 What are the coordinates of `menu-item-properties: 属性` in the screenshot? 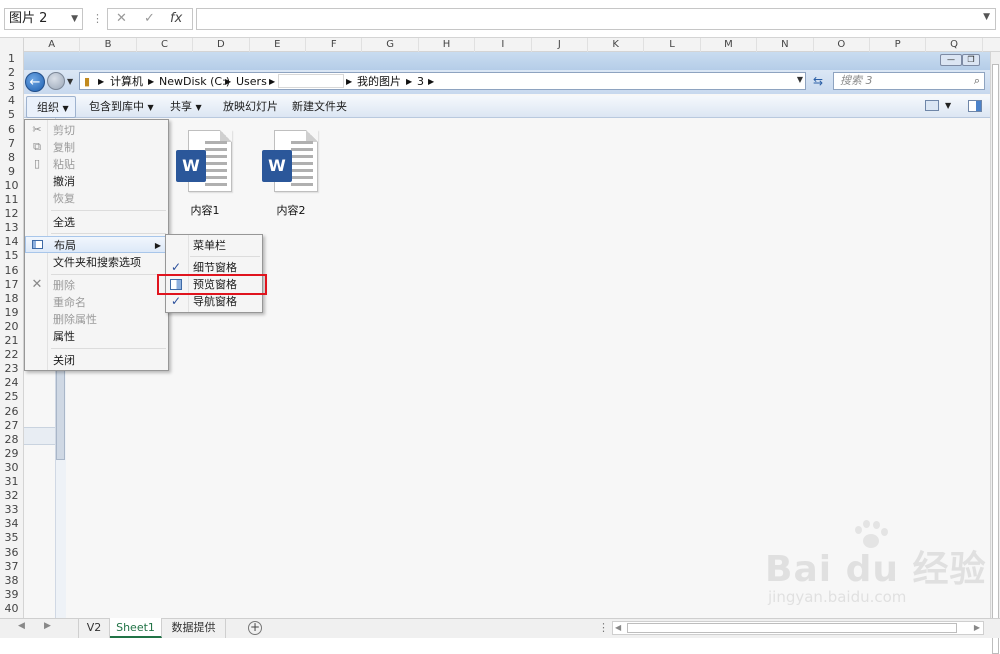 It's located at (96, 336).